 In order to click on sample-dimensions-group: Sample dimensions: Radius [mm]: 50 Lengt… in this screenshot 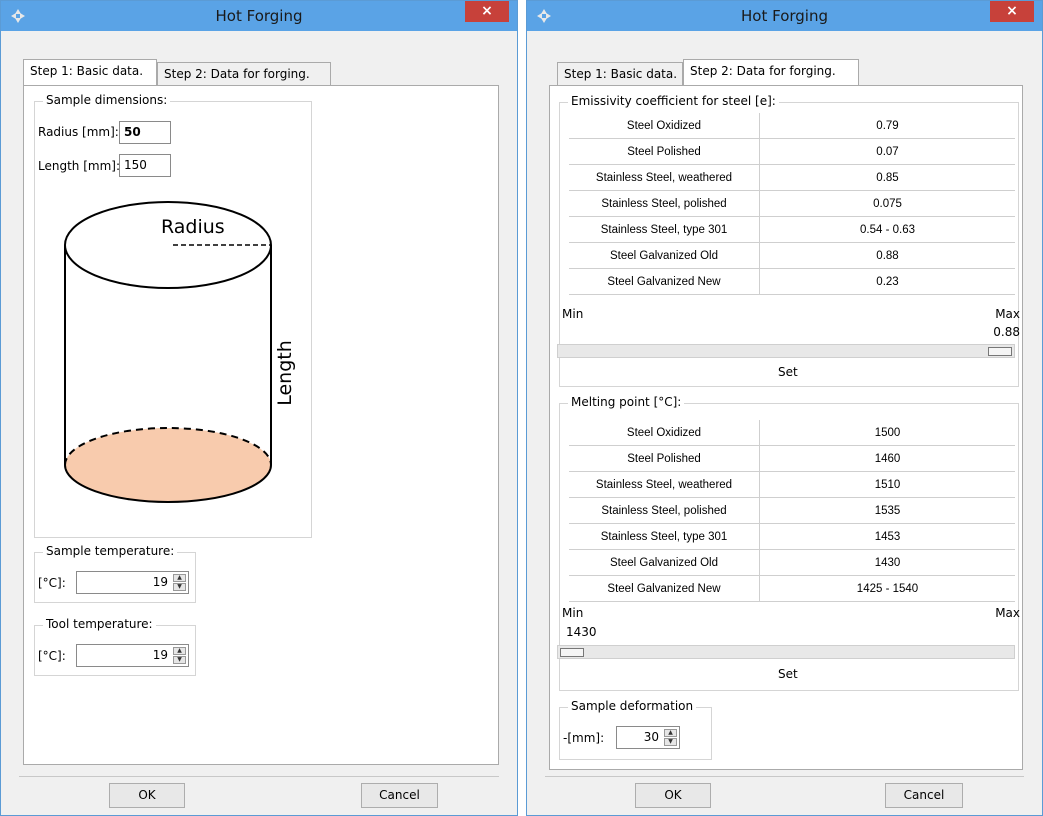, I will do `click(173, 315)`.